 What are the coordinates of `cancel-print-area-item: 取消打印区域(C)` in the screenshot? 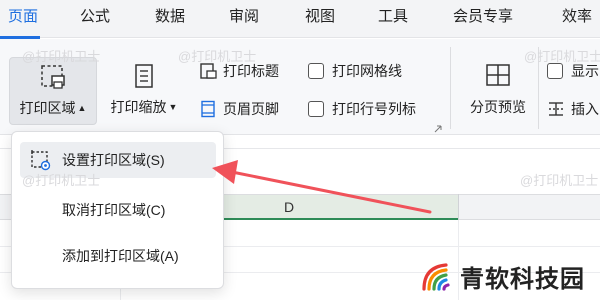 It's located at (118, 210).